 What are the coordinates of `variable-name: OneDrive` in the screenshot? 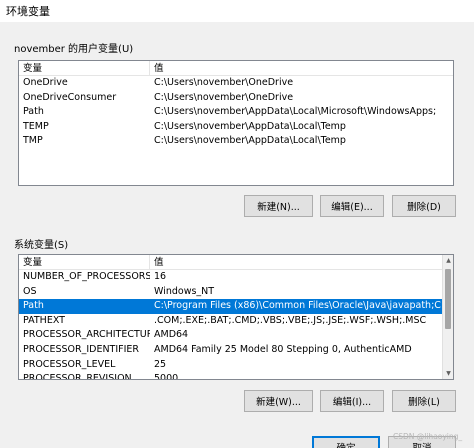 It's located at (45, 82).